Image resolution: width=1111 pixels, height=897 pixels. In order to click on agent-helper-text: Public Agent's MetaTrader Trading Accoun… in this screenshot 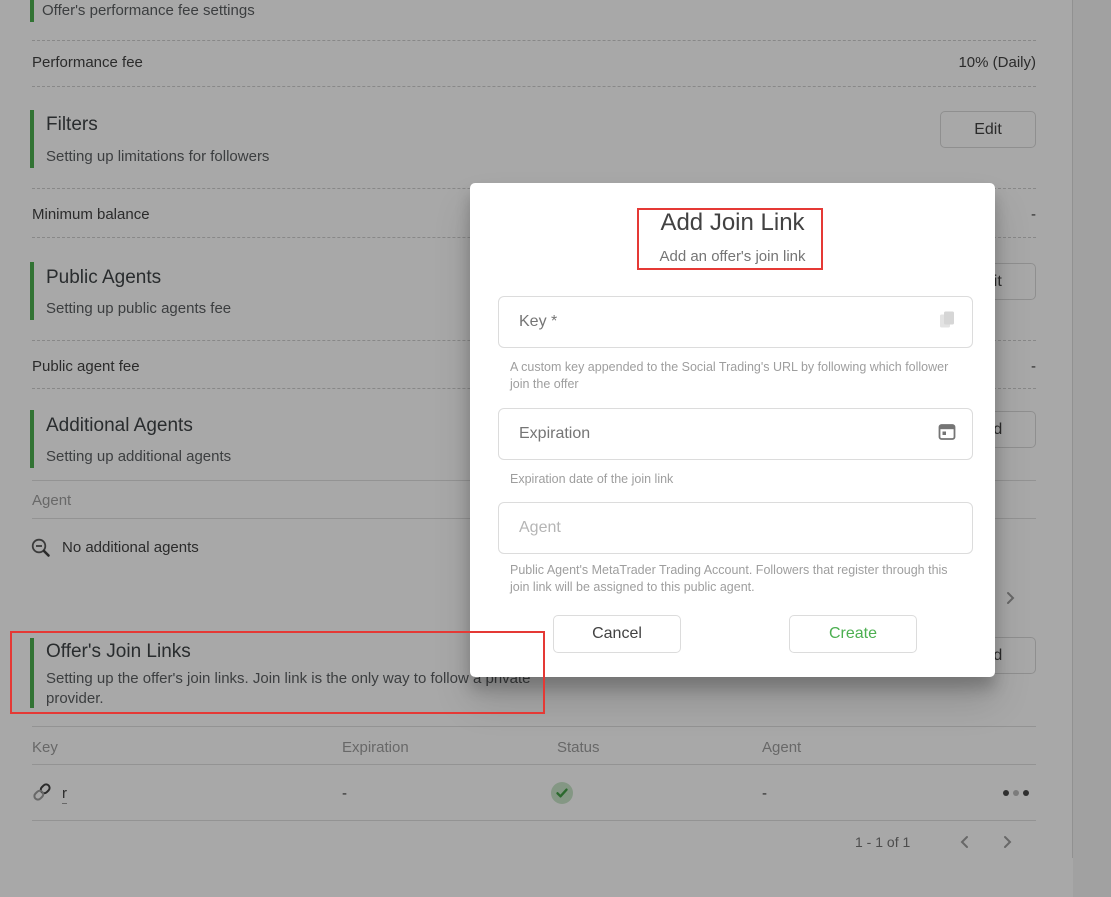, I will do `click(729, 578)`.